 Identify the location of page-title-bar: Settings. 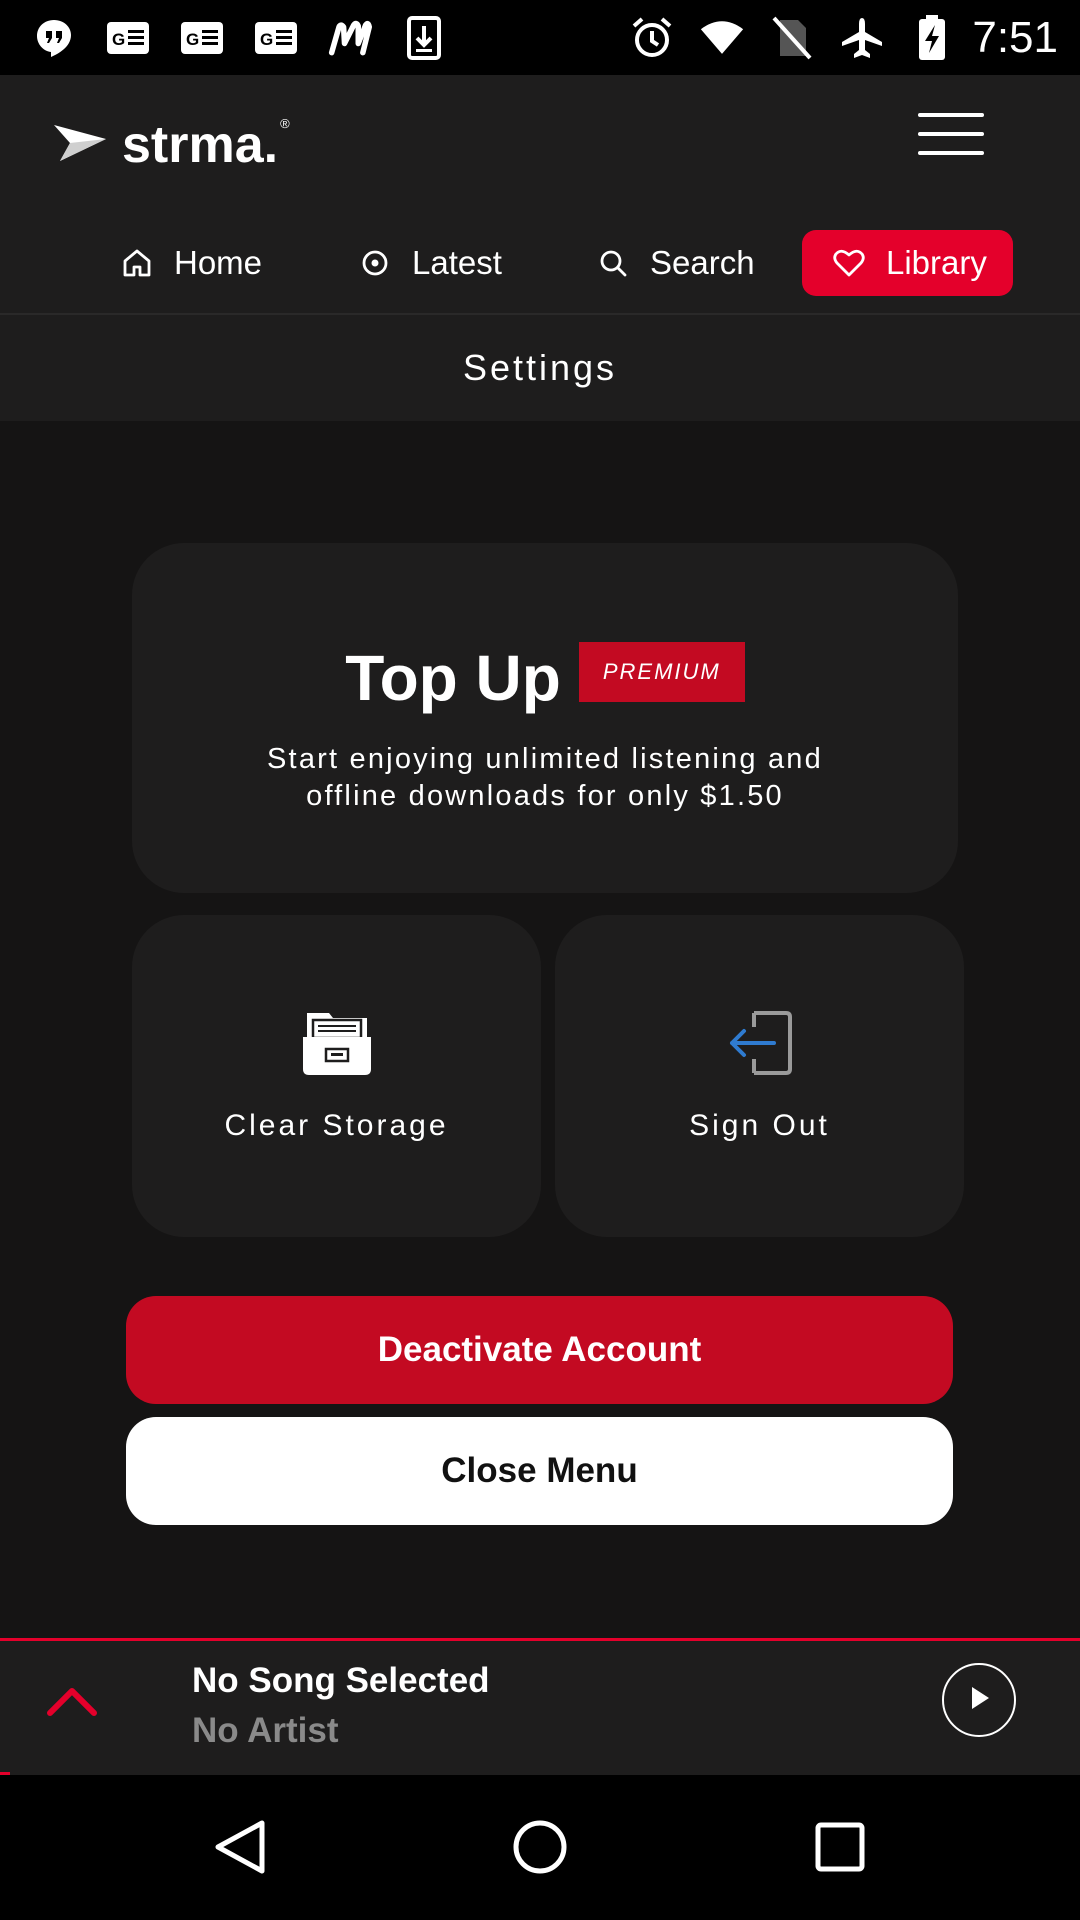
(540, 368).